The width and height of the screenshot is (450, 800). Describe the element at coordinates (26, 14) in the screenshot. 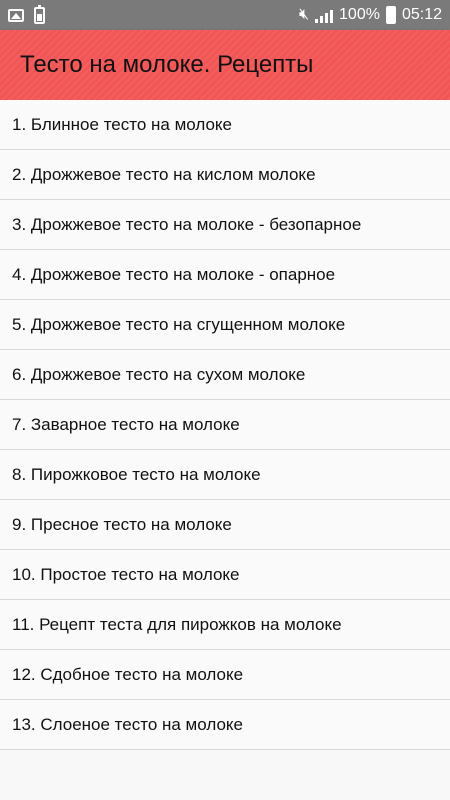

I see `notification-icons` at that location.